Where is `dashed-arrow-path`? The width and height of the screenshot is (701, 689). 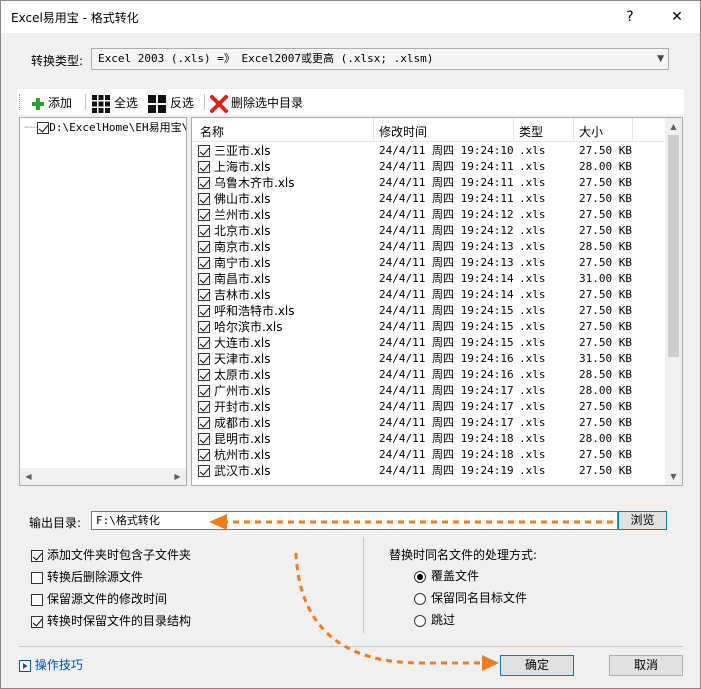 dashed-arrow-path is located at coordinates (392, 608).